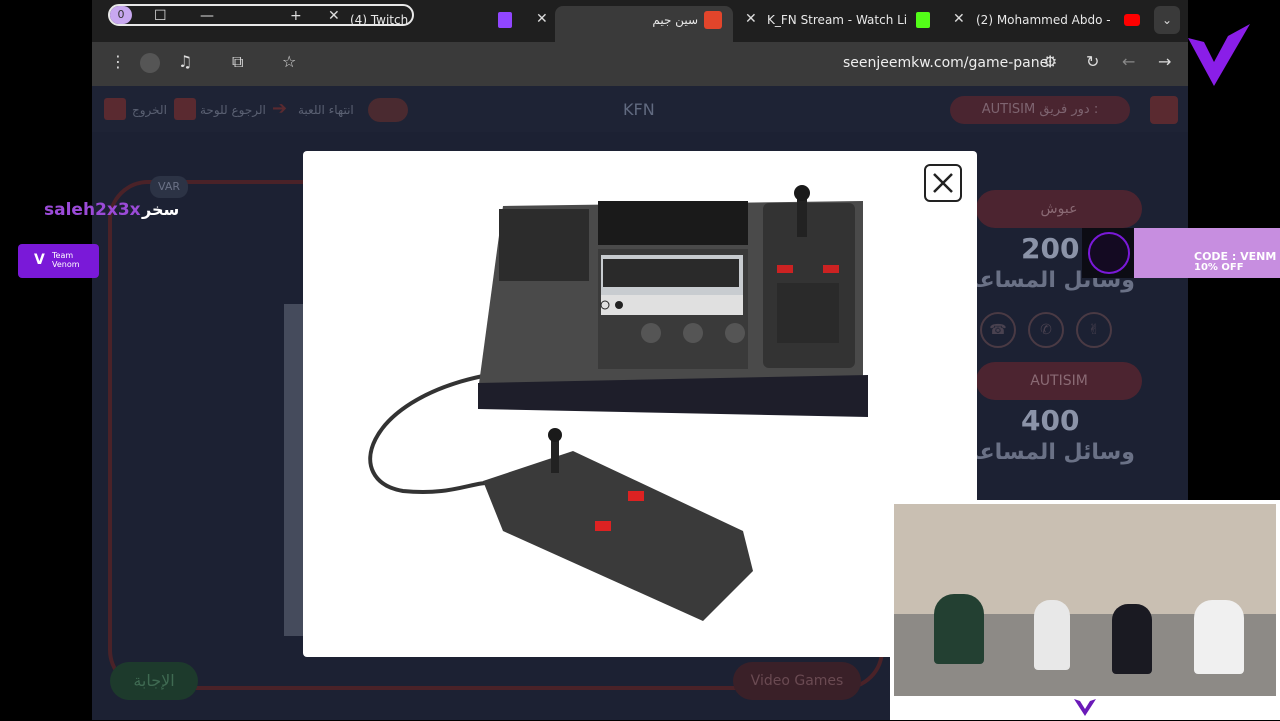  Describe the element at coordinates (1219, 53) in the screenshot. I see `venom-corner-logo` at that location.